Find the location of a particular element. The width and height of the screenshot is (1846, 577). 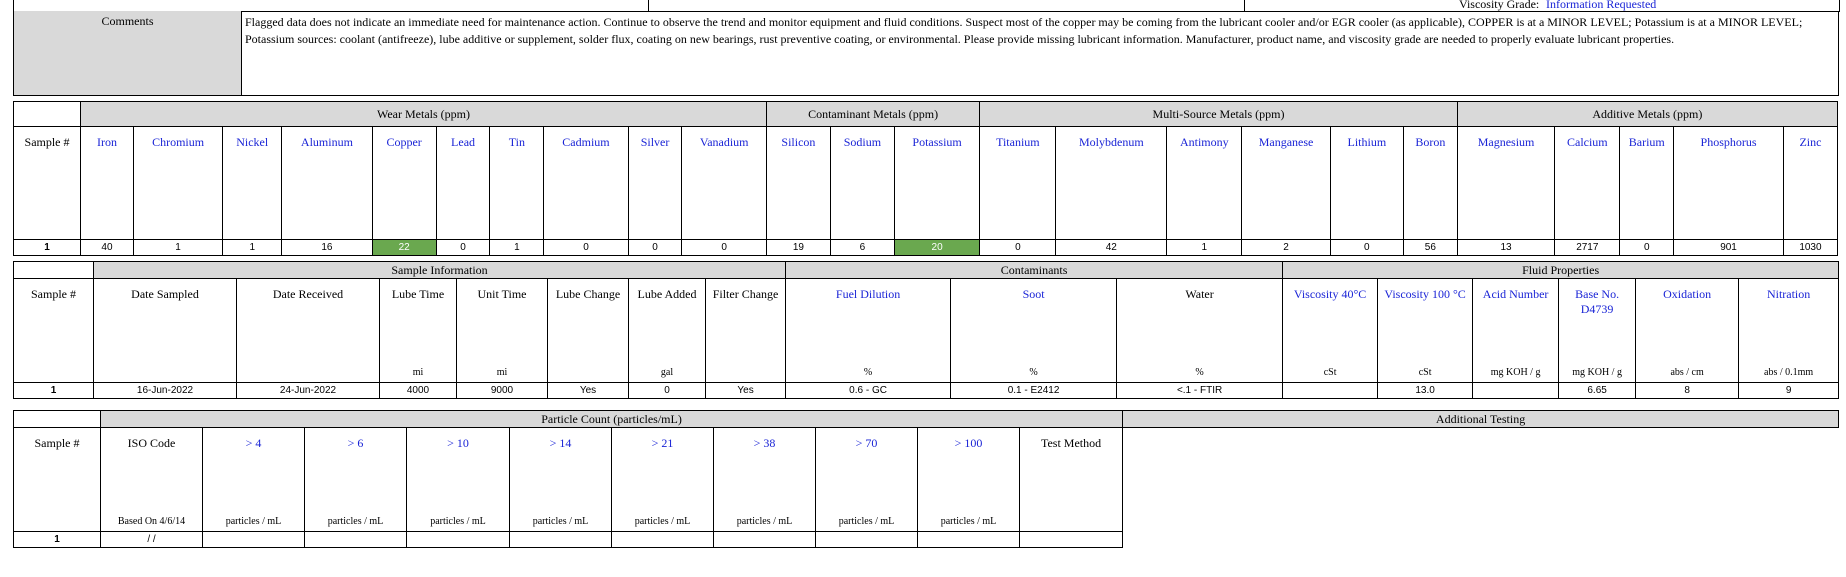

info-value-acid-number is located at coordinates (1516, 390).